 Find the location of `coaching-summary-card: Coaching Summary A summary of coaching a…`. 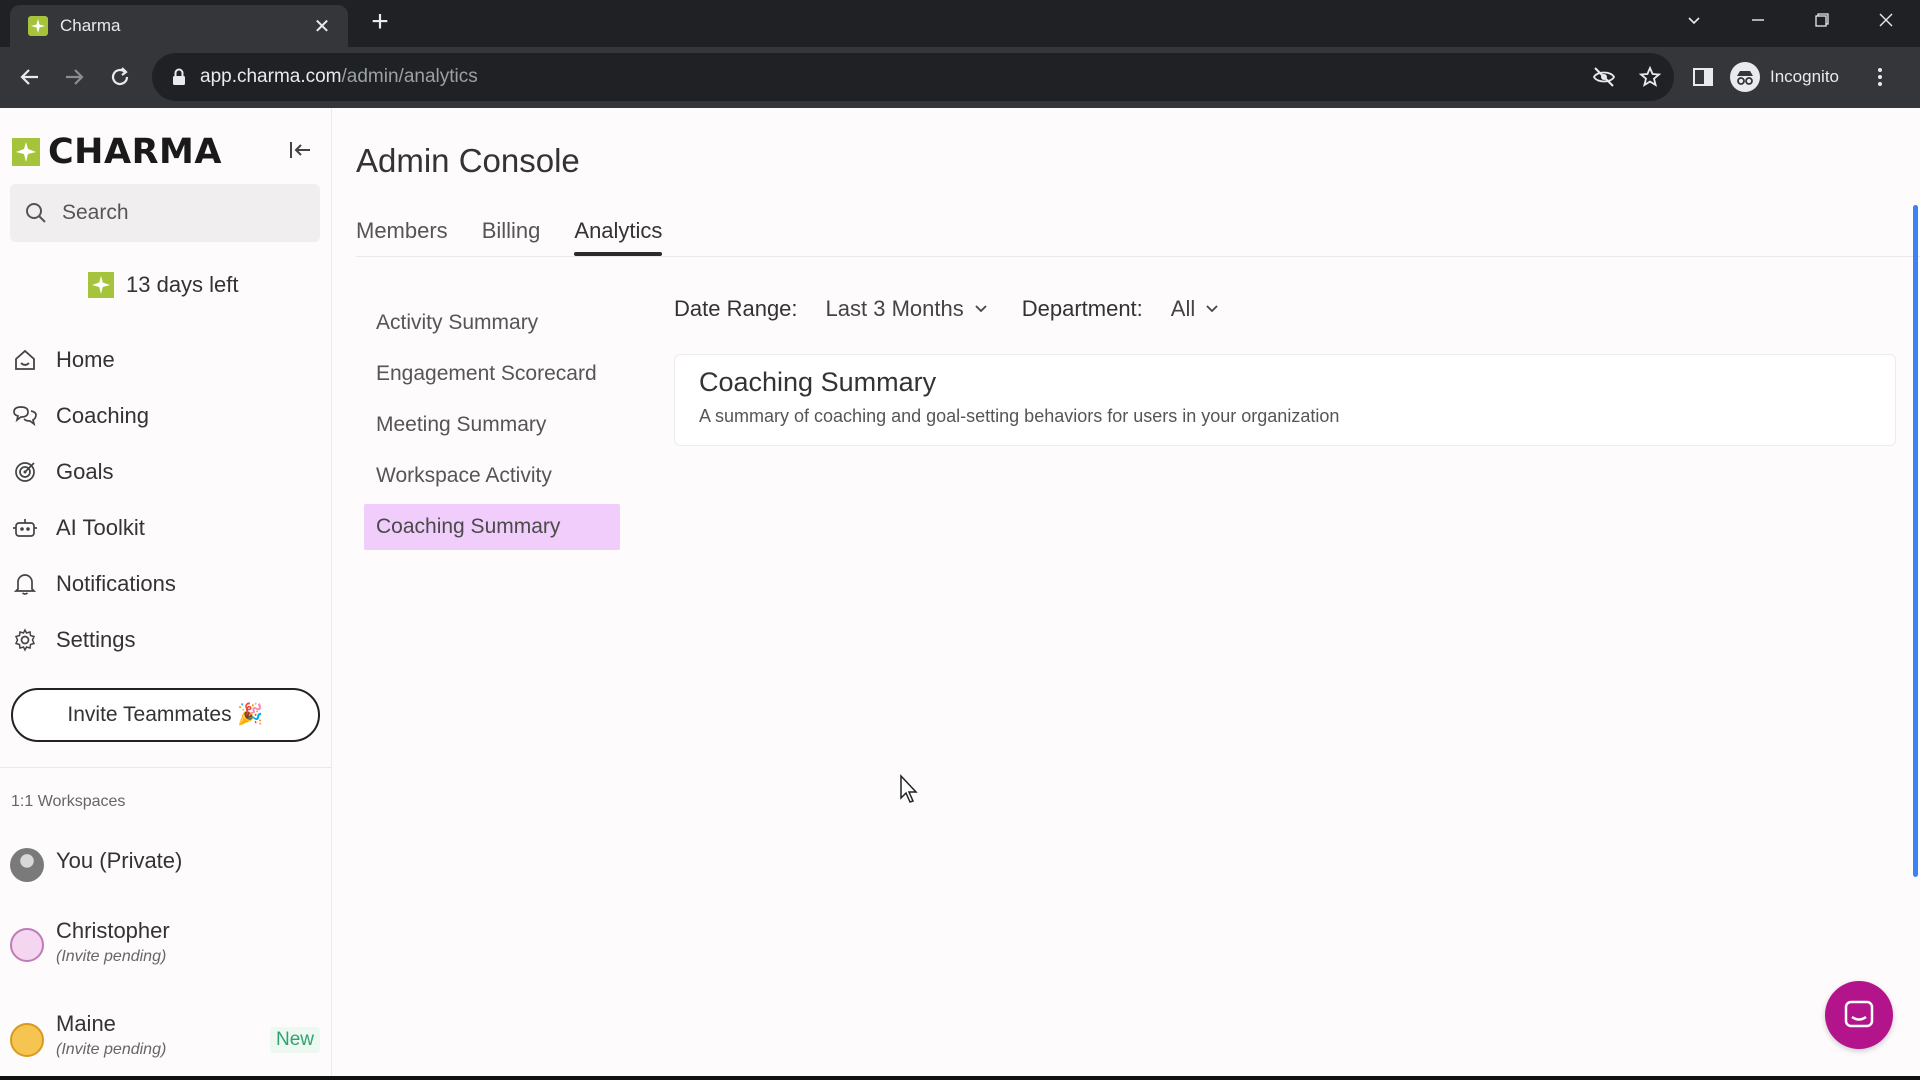

coaching-summary-card: Coaching Summary A summary of coaching a… is located at coordinates (1285, 400).